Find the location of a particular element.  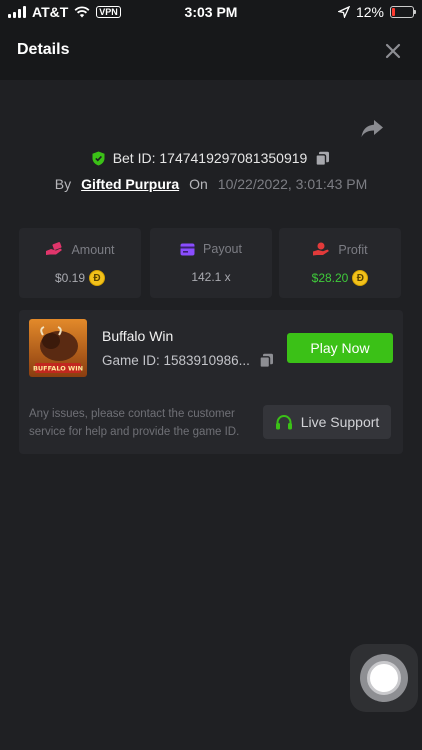

bet-id-text: Bet ID: 1747419297081350919 is located at coordinates (210, 158).